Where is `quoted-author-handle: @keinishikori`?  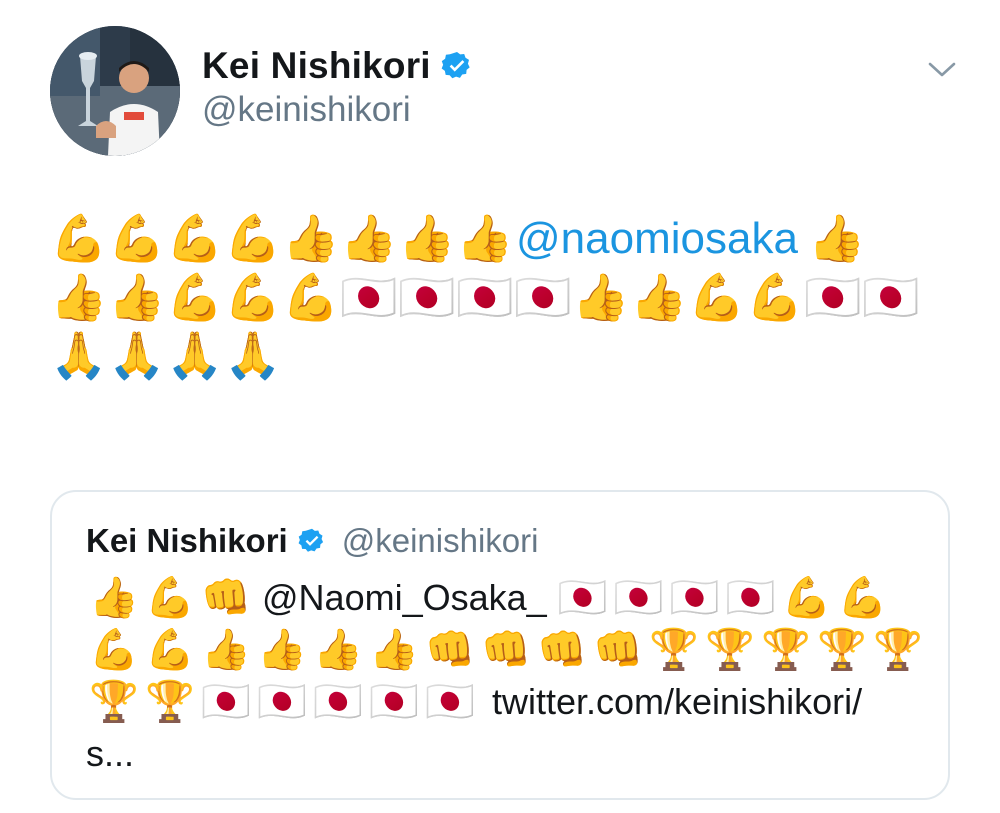
quoted-author-handle: @keinishikori is located at coordinates (440, 540).